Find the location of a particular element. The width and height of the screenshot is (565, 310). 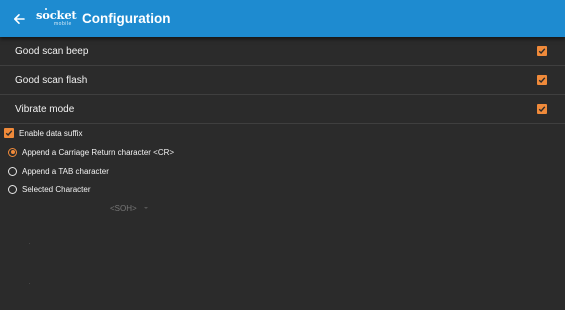

radio-option-tab: Append a TAB character is located at coordinates (58, 171).